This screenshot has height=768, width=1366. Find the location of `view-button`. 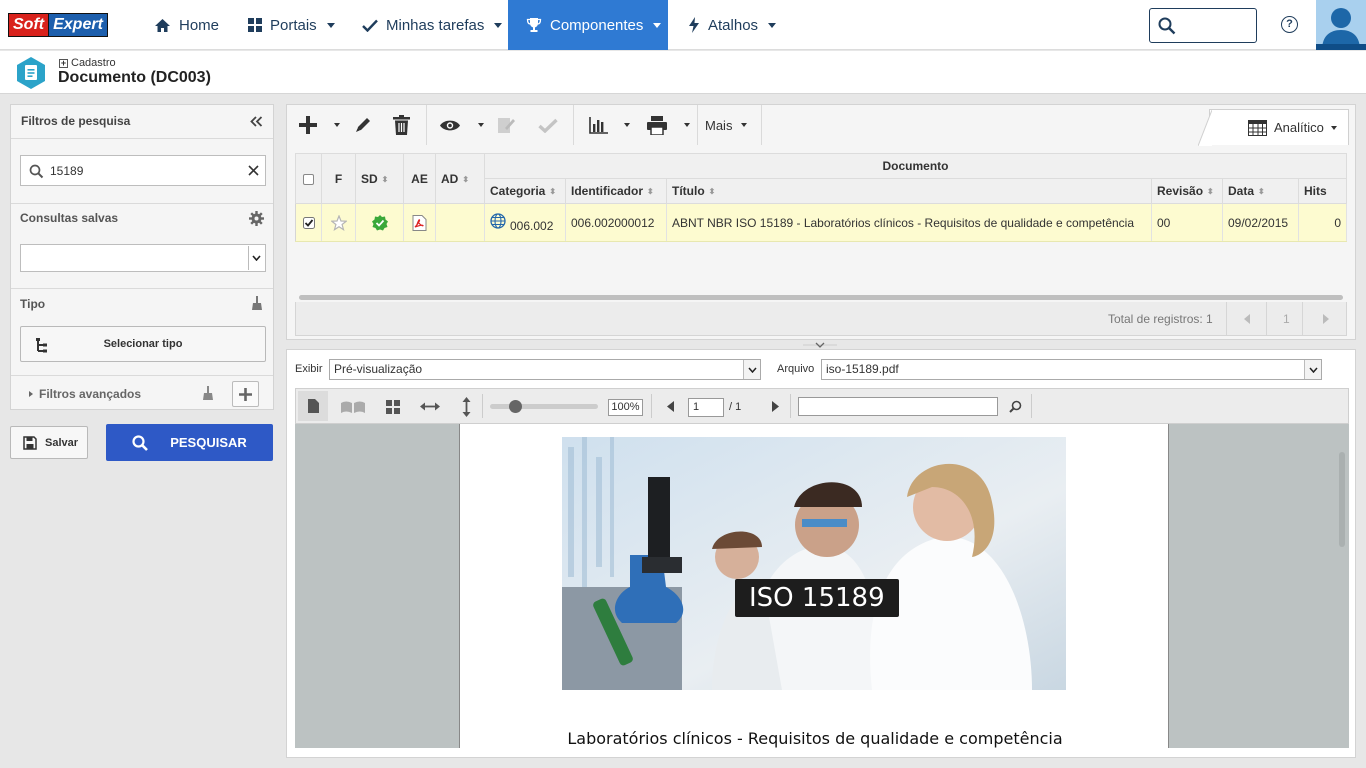

view-button is located at coordinates (450, 125).